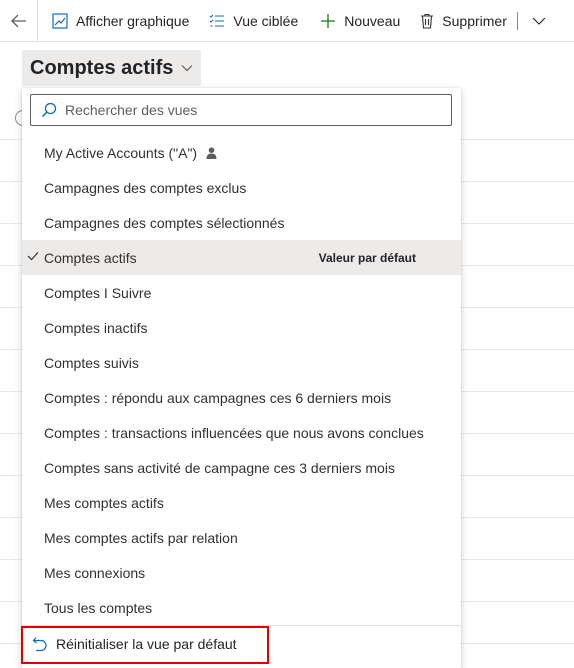  Describe the element at coordinates (217, 20) in the screenshot. I see `list-icon` at that location.